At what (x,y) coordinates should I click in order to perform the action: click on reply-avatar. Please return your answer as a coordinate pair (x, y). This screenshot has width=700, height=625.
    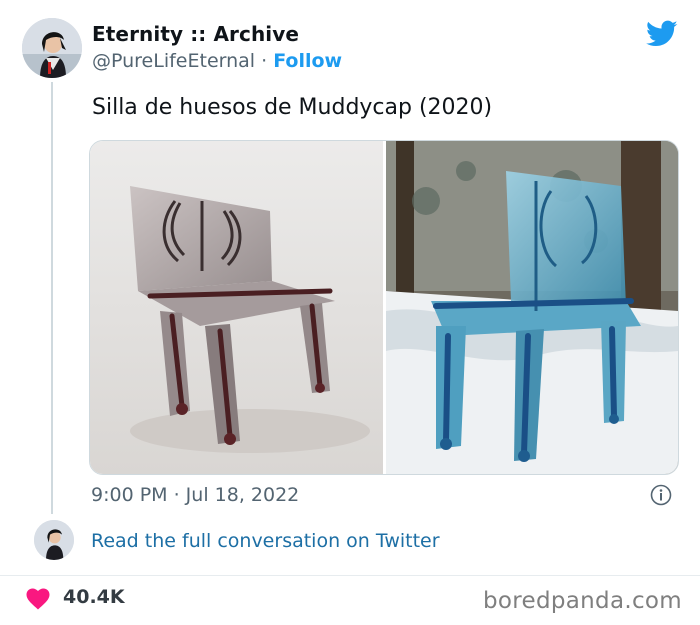
    Looking at the image, I should click on (54, 540).